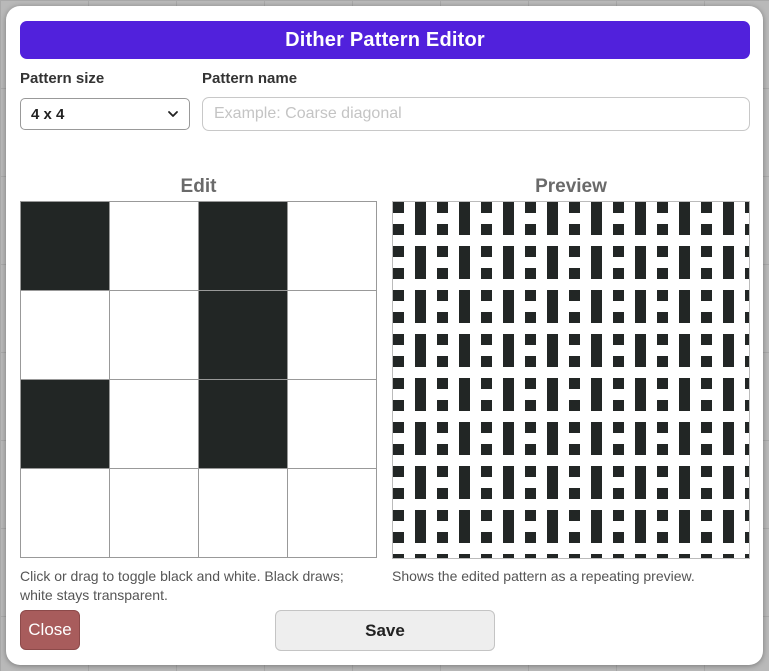 The width and height of the screenshot is (769, 671). Describe the element at coordinates (476, 114) in the screenshot. I see `pattern-name-input: Example: Coarse diagonal` at that location.